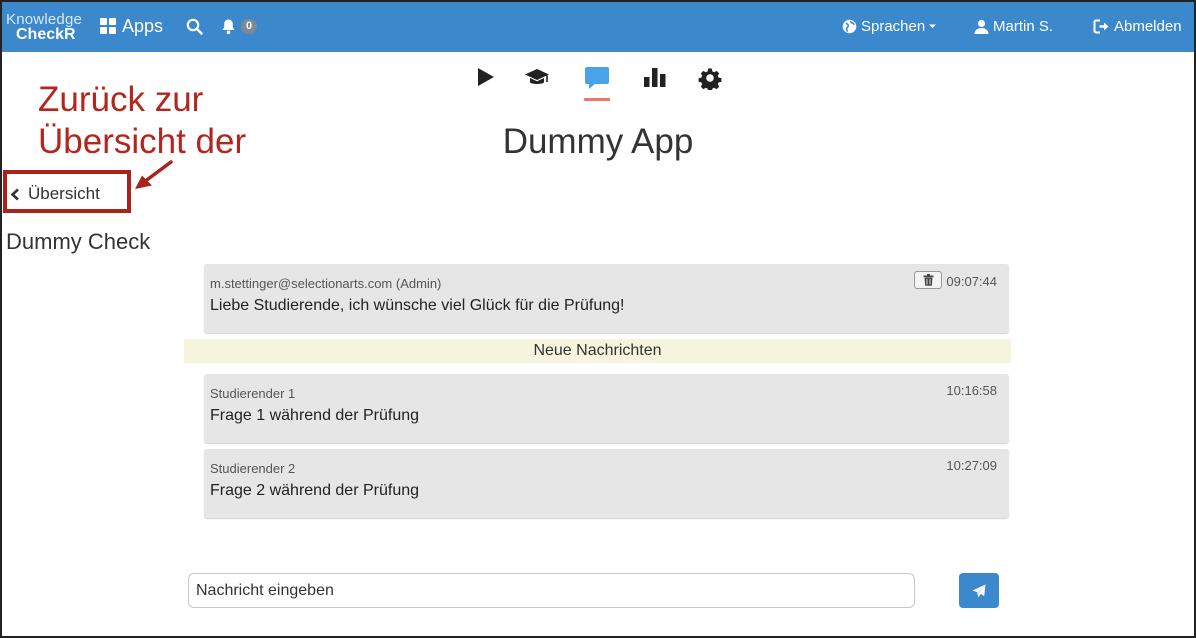 This screenshot has width=1196, height=638. Describe the element at coordinates (249, 26) in the screenshot. I see `notification-badge: 0` at that location.